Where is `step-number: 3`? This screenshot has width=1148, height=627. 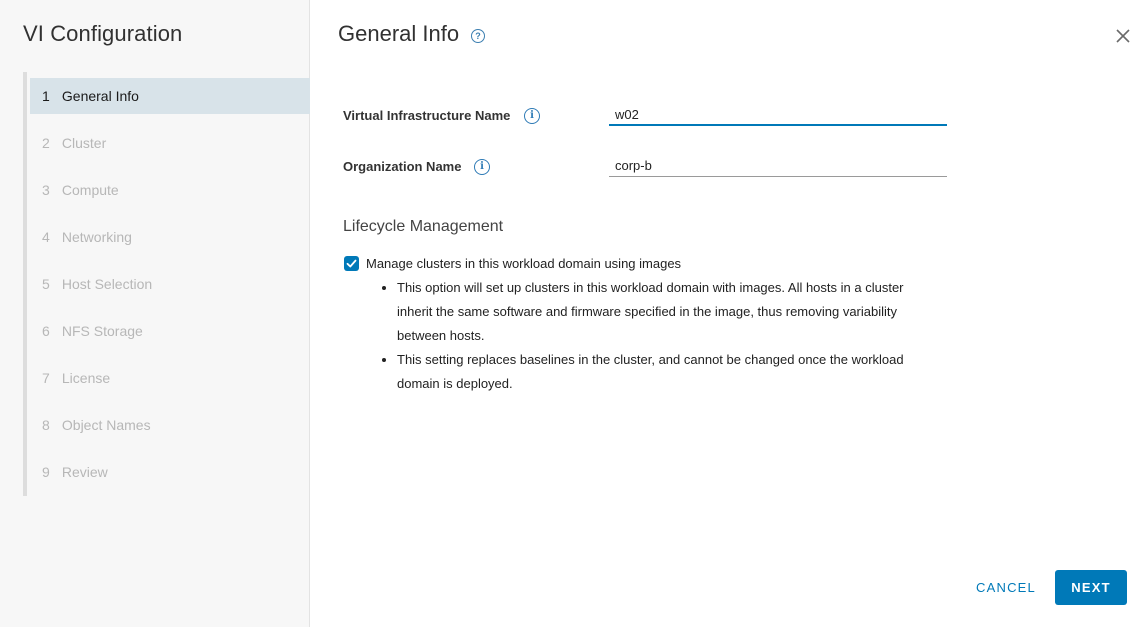
step-number: 3 is located at coordinates (46, 190).